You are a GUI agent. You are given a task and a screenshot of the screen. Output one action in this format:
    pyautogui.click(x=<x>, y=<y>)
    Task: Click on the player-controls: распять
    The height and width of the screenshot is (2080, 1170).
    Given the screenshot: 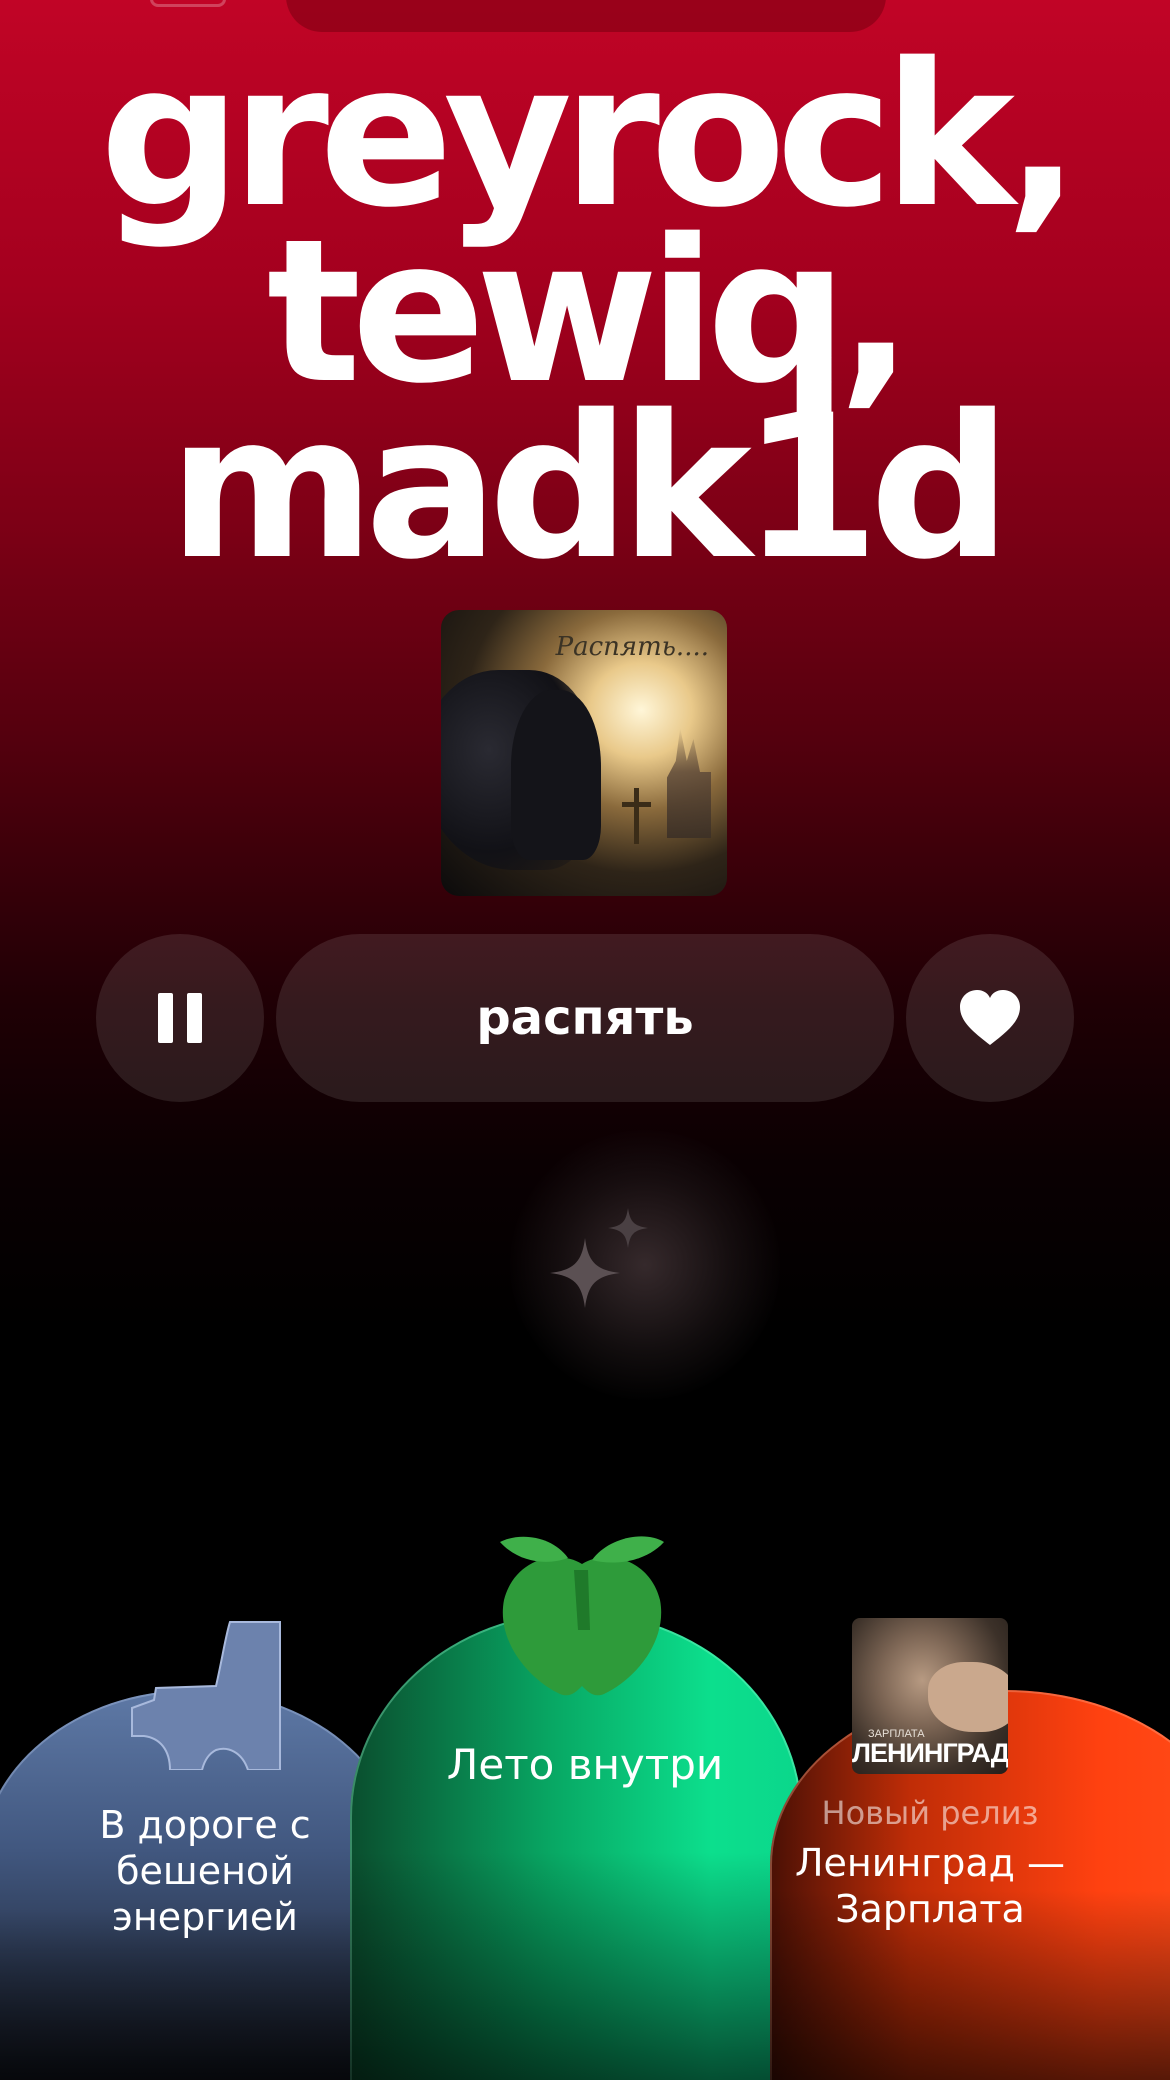 What is the action you would take?
    pyautogui.click(x=585, y=1018)
    